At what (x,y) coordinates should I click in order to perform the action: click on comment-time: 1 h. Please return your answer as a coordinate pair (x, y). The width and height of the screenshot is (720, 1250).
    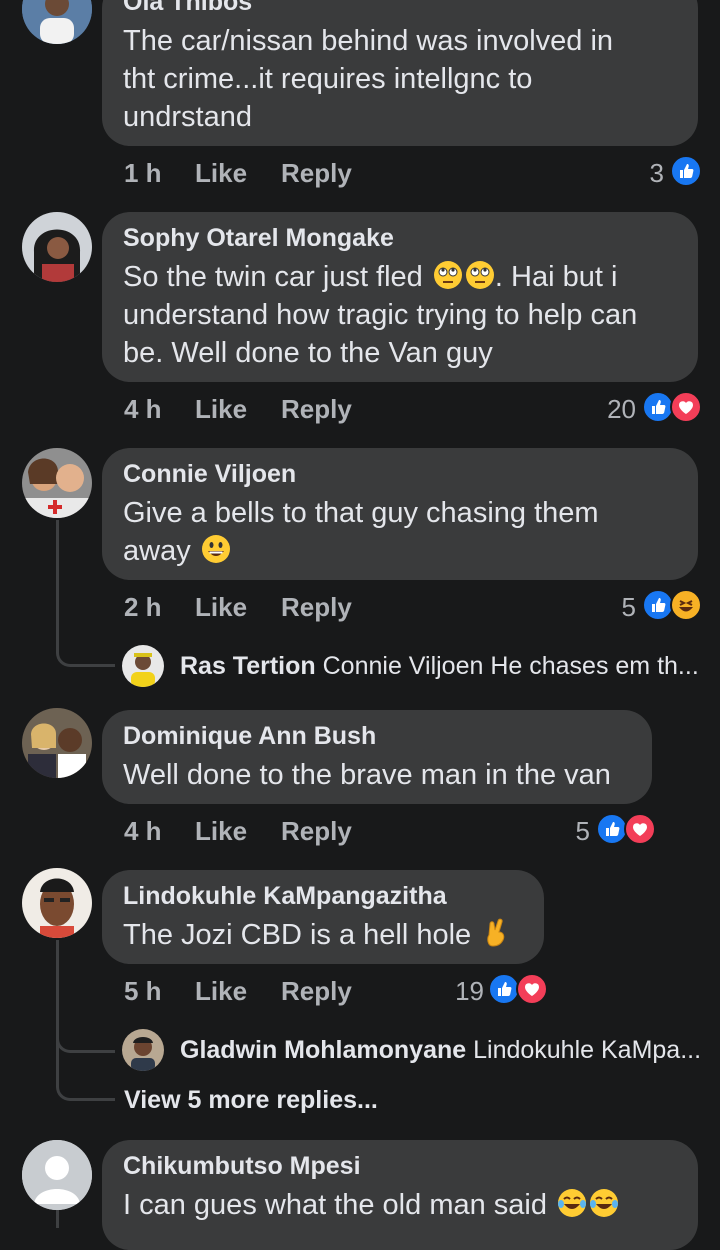
    Looking at the image, I should click on (143, 173).